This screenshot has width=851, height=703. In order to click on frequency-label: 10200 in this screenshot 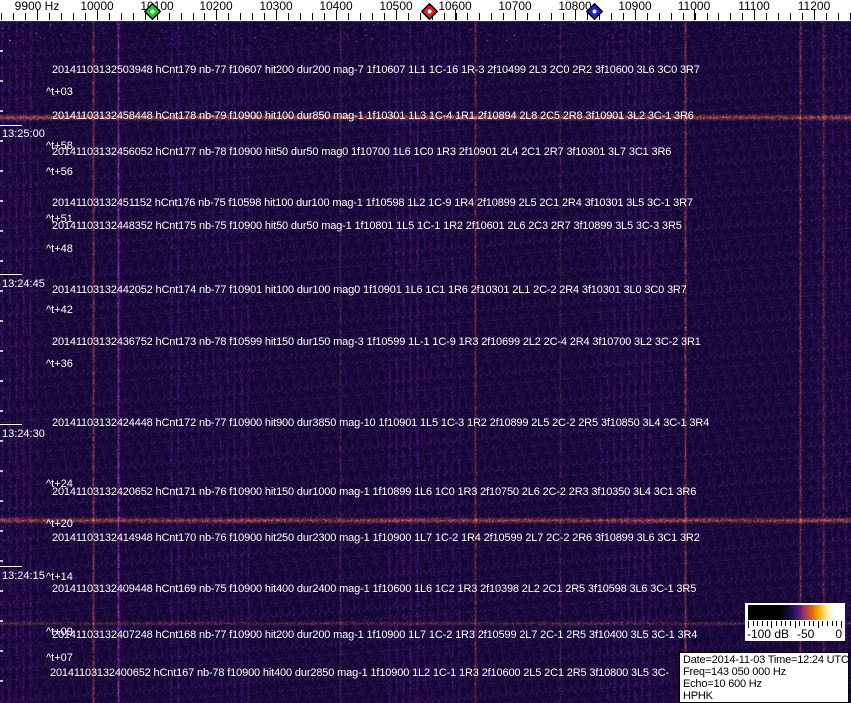, I will do `click(216, 6)`.